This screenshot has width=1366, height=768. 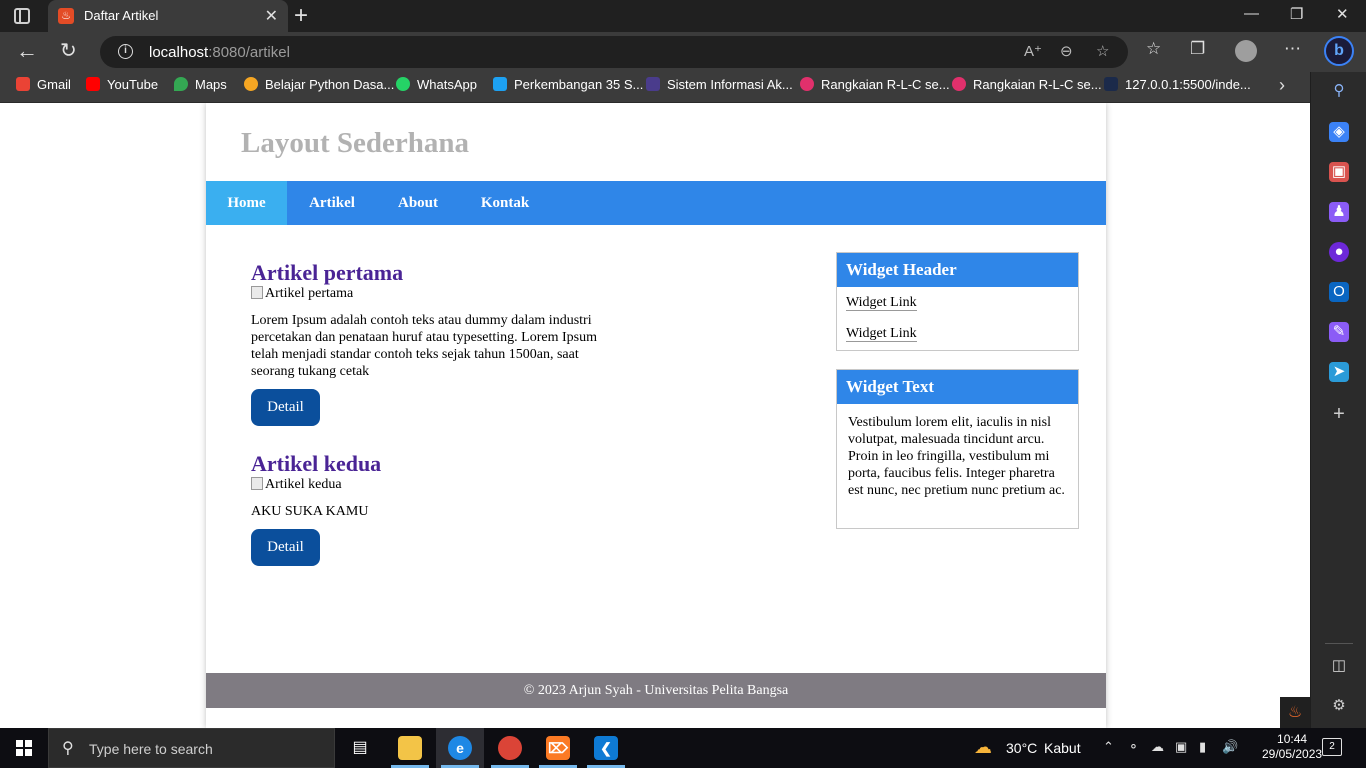 What do you see at coordinates (1339, 172) in the screenshot?
I see `tools-icon: ▣` at bounding box center [1339, 172].